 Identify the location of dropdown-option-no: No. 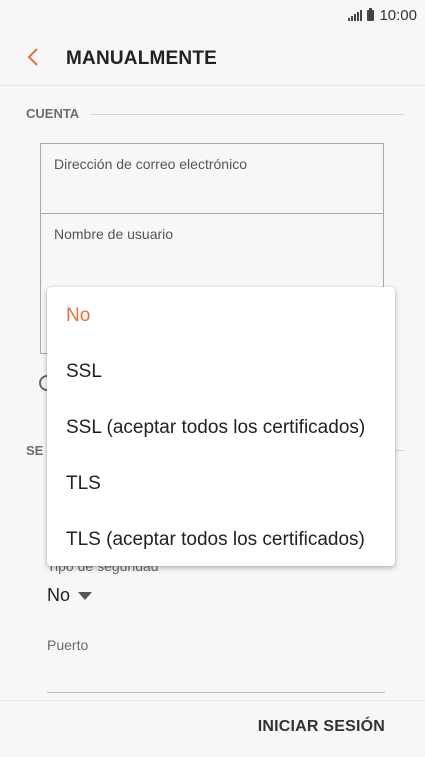
(78, 316).